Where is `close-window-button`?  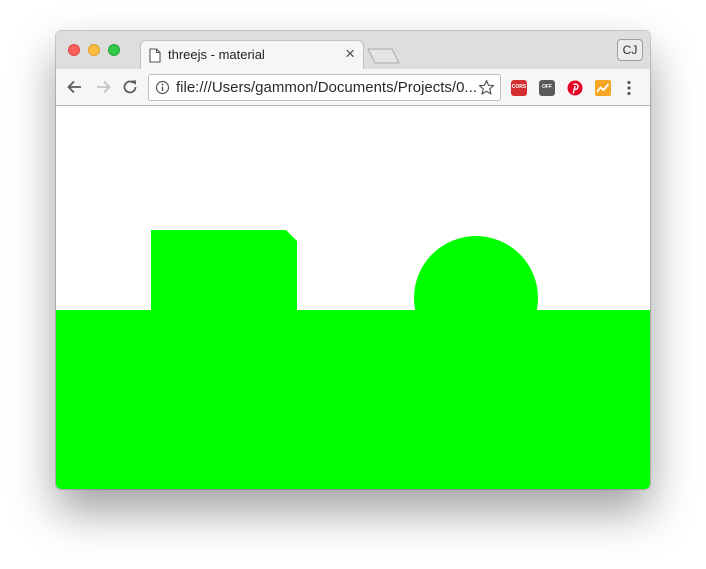
close-window-button is located at coordinates (74, 50).